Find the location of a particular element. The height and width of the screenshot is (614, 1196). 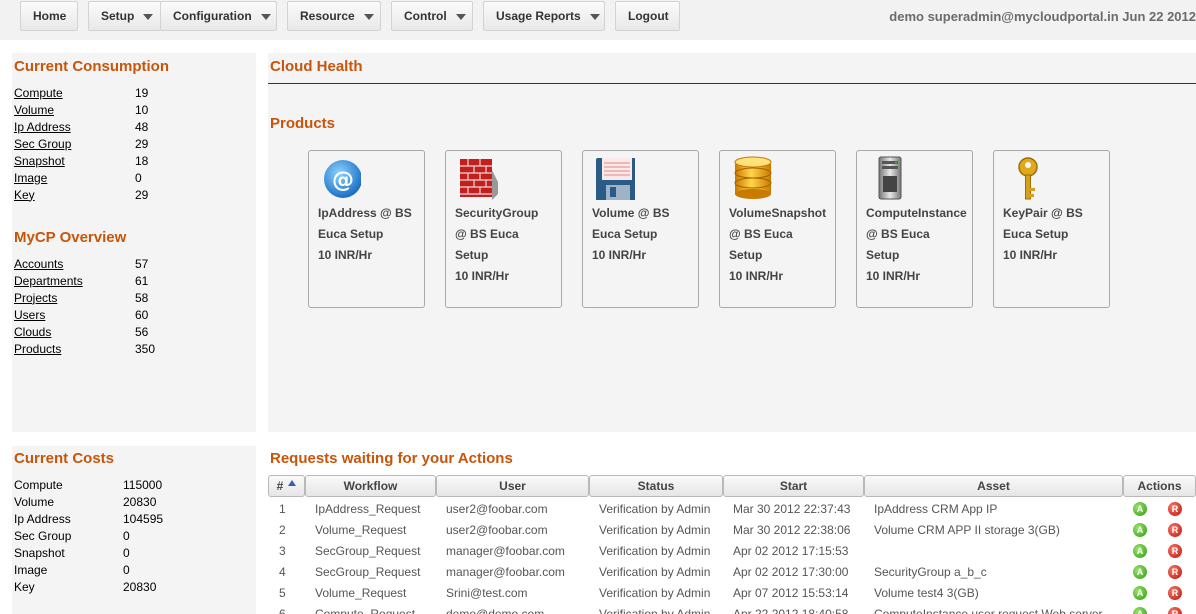

column-header-status: Status is located at coordinates (656, 486).